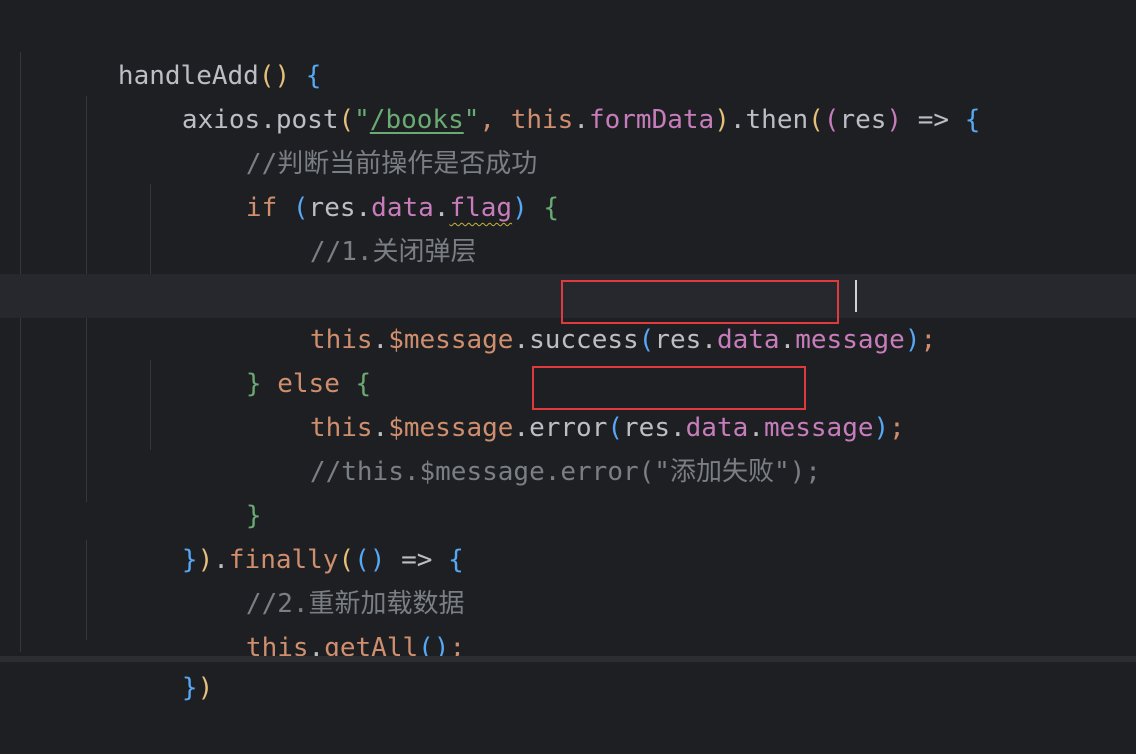 This screenshot has height=754, width=1136. What do you see at coordinates (568, 270) in the screenshot?
I see `code-line-6: this.dialogFormVisible = false;` at bounding box center [568, 270].